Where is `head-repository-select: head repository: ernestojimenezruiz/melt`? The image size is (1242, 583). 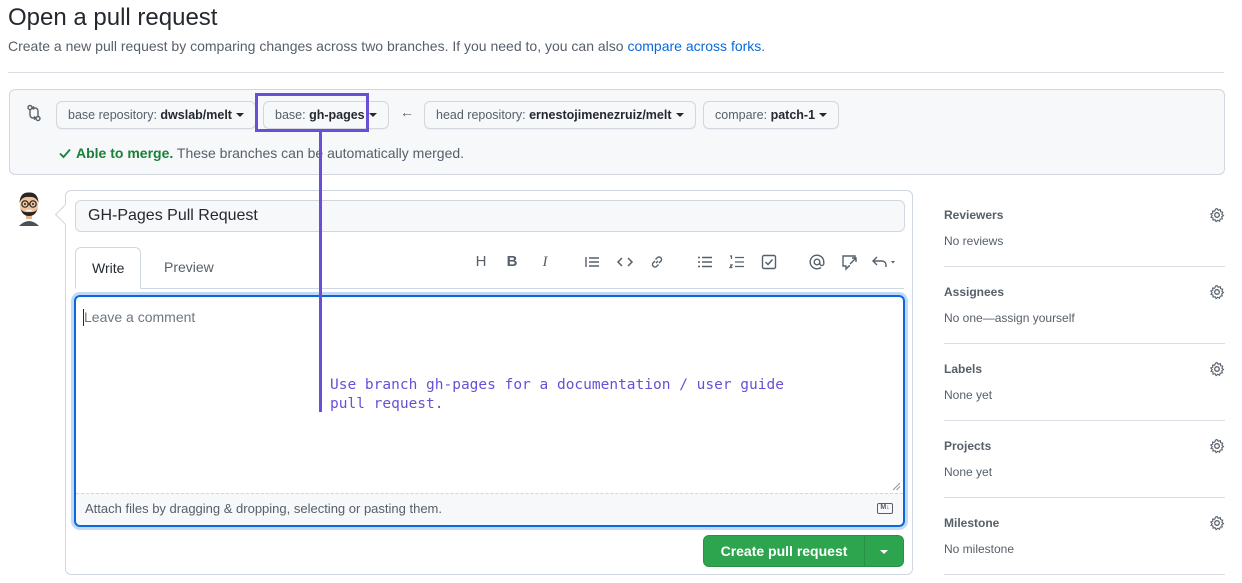
head-repository-select: head repository: ernestojimenezruiz/melt is located at coordinates (560, 115).